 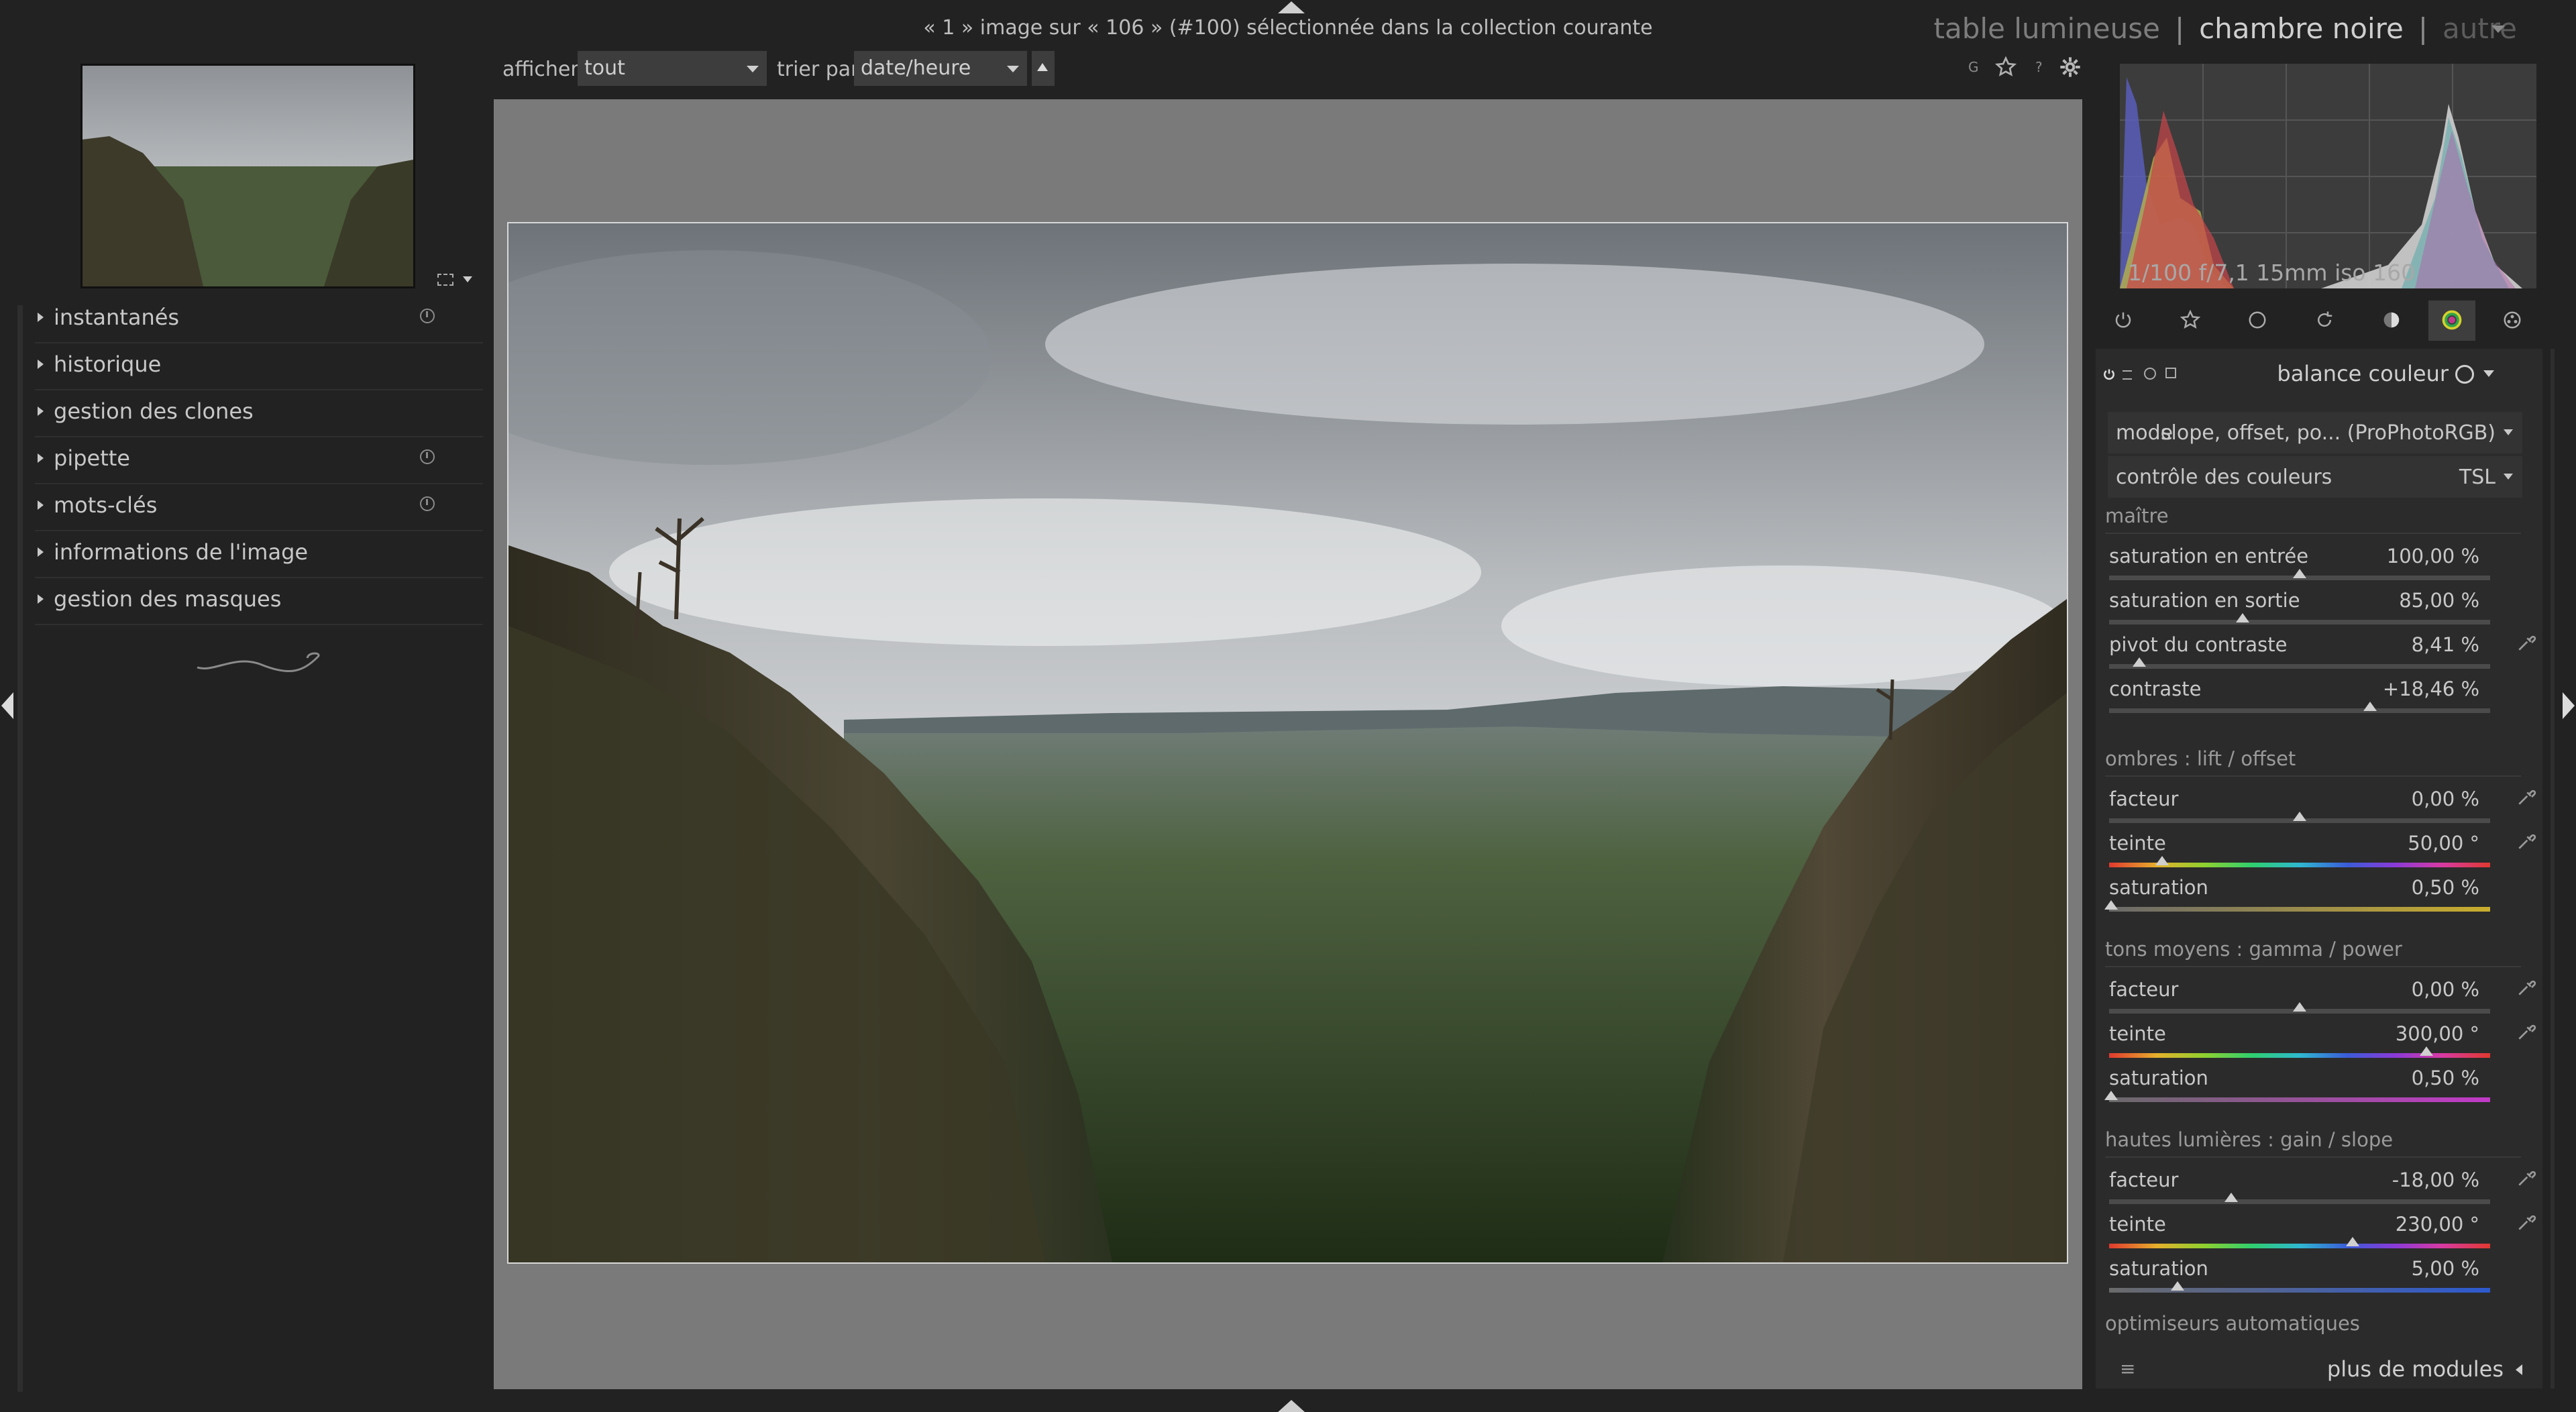 I want to click on module-tagging: mots-clés, so click(x=259, y=507).